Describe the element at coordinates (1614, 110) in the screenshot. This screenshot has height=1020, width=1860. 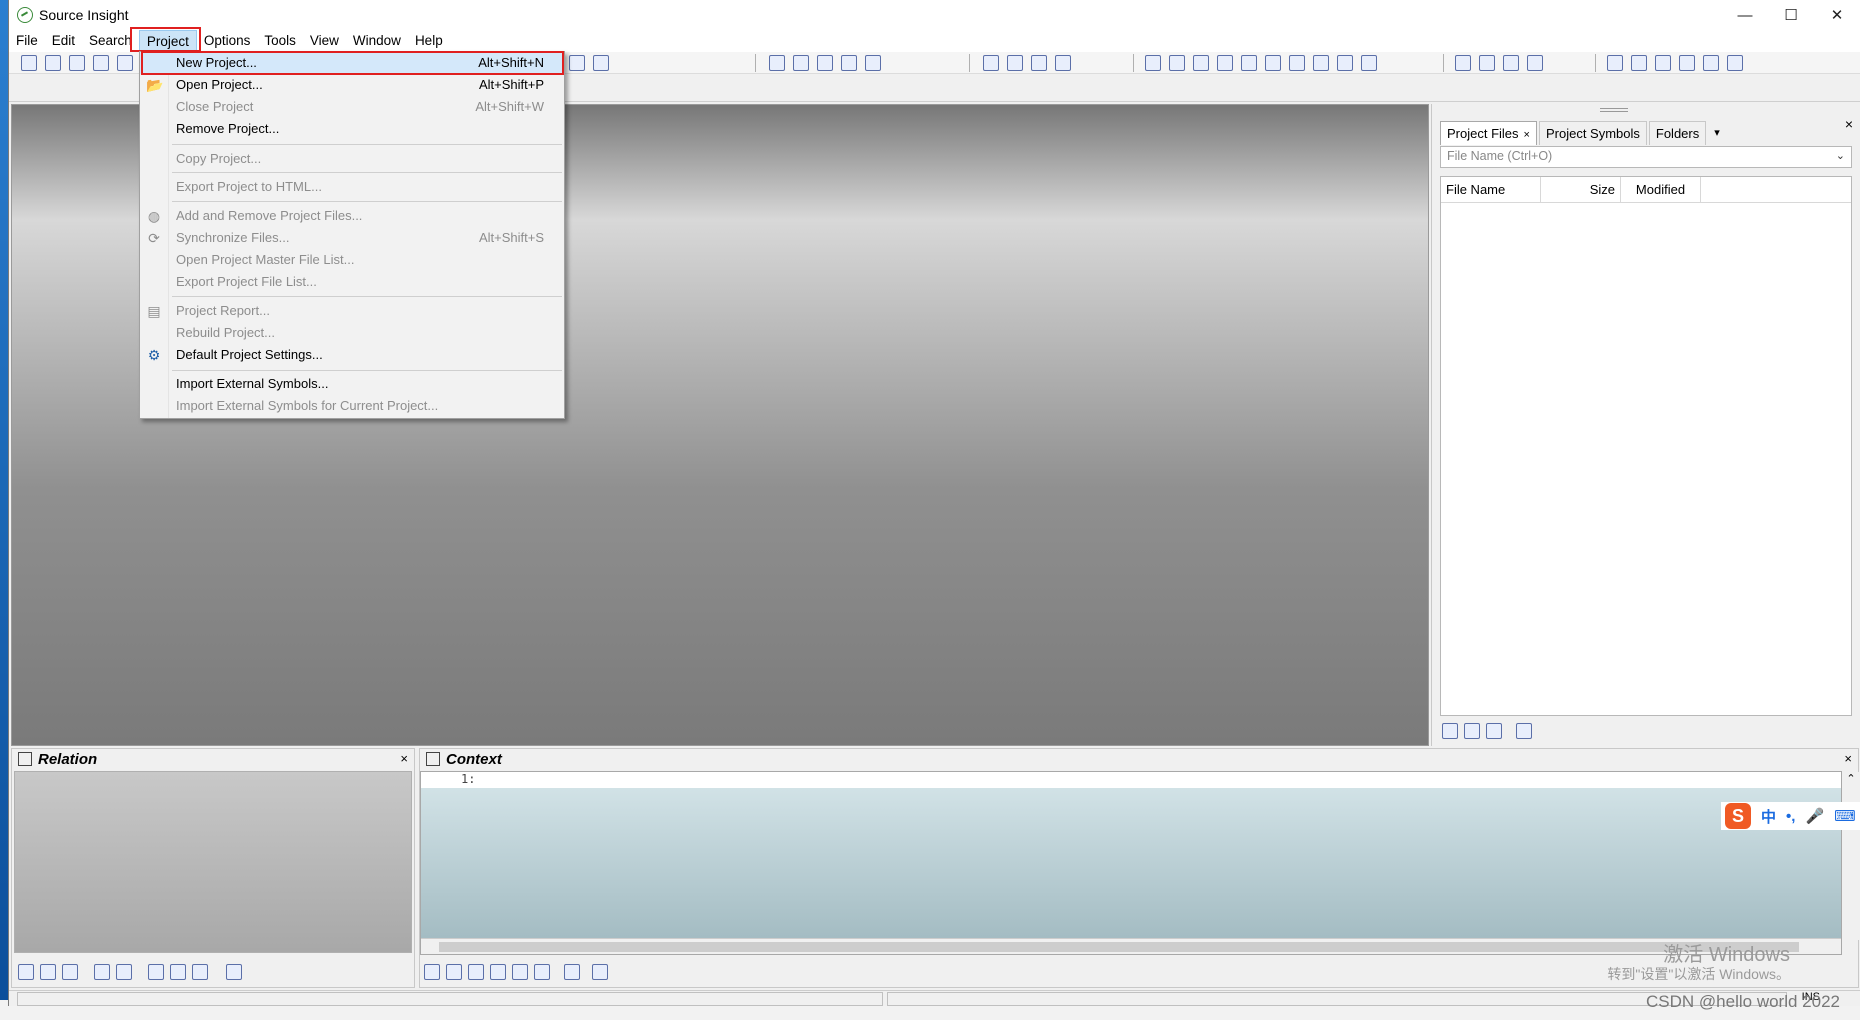
I see `panel-grip` at that location.